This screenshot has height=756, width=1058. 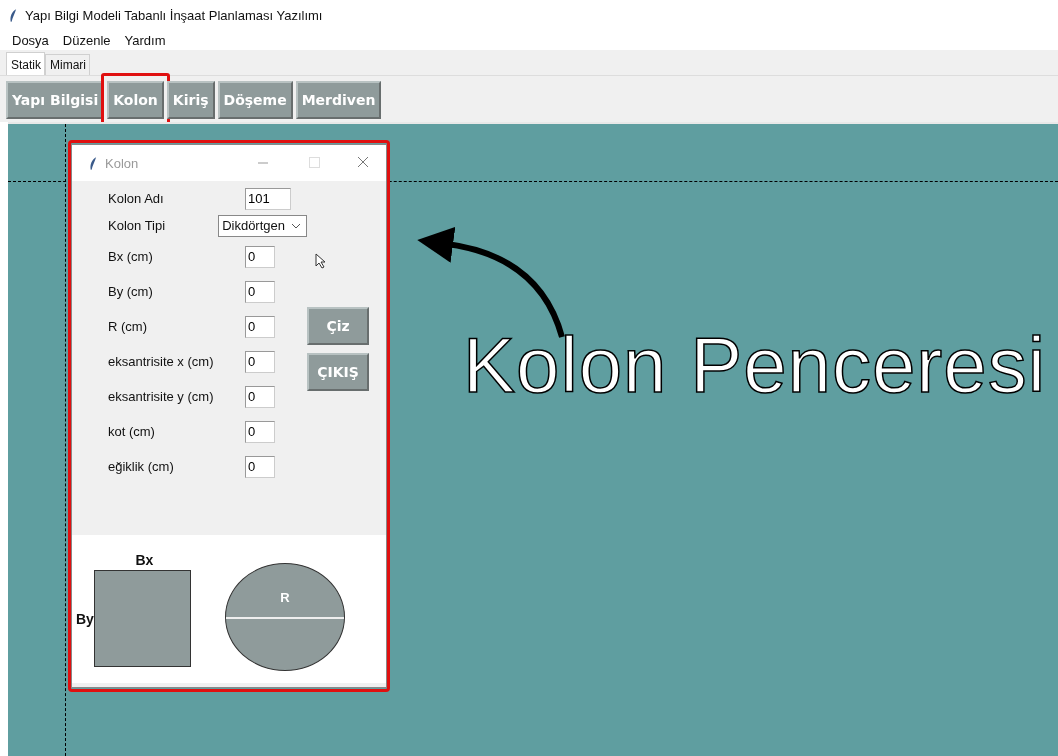 I want to click on callout-text: Kolon Penceresi, so click(x=754, y=365).